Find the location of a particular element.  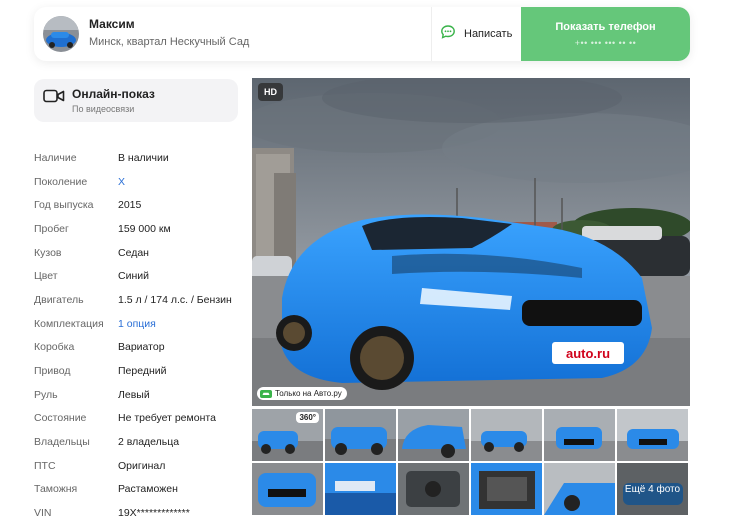

spec-value: Растаможен is located at coordinates (148, 489).